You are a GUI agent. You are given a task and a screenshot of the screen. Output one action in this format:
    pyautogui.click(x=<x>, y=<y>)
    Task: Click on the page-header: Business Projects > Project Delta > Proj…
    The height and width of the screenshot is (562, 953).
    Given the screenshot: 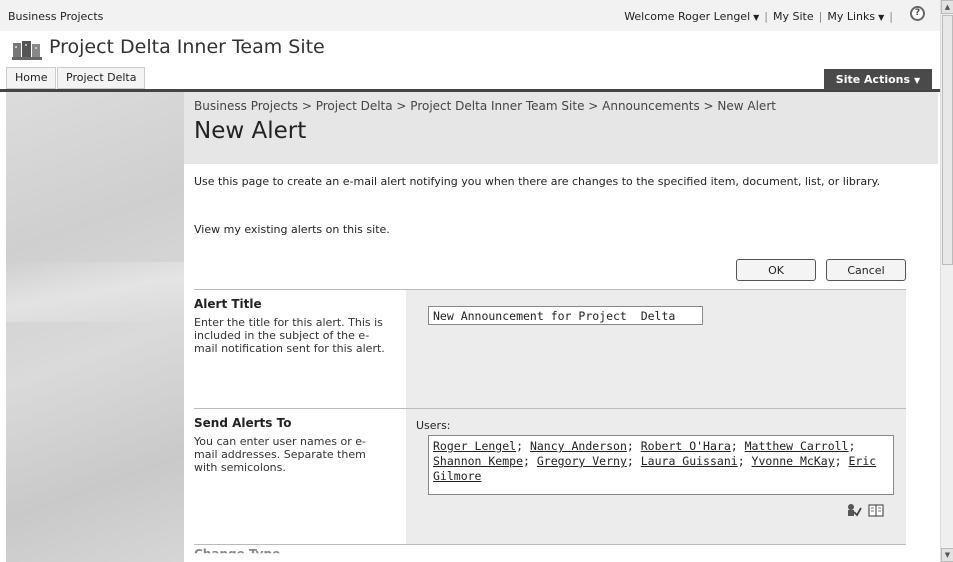 What is the action you would take?
    pyautogui.click(x=561, y=128)
    